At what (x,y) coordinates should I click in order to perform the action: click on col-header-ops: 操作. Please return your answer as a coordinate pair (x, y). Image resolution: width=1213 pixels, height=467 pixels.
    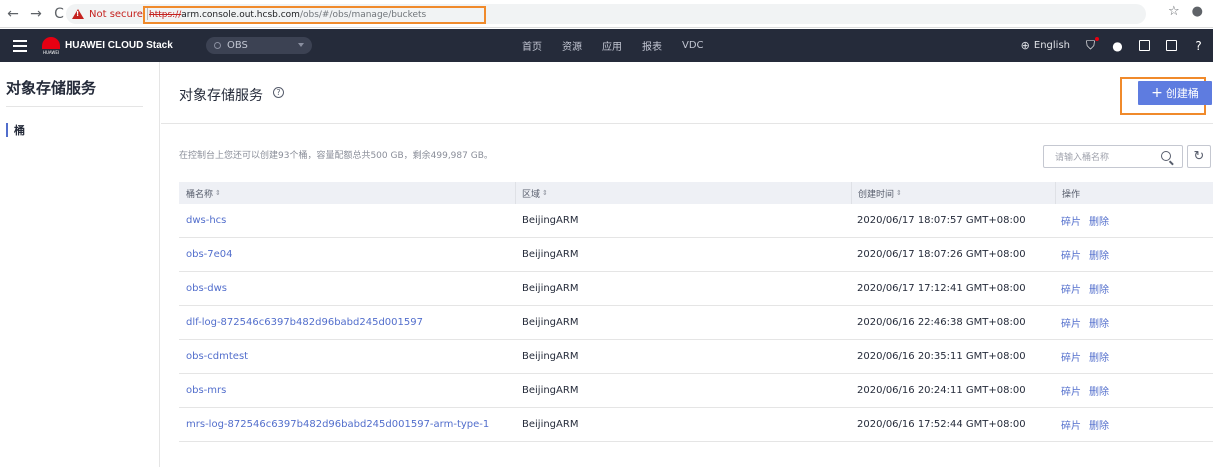
    Looking at the image, I should click on (1134, 193).